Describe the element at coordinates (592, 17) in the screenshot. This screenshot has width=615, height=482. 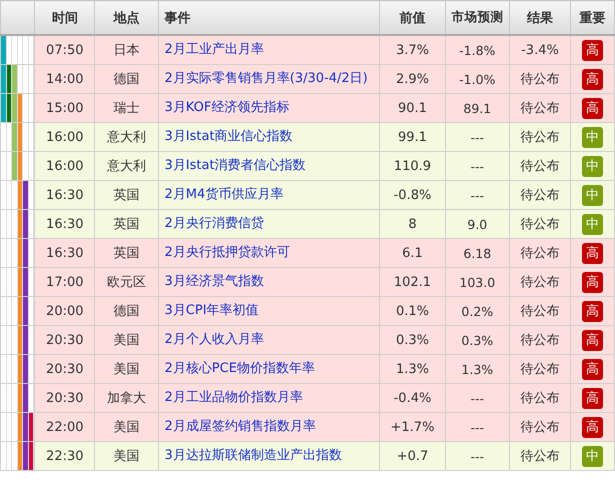
I see `column-header: 重要` at that location.